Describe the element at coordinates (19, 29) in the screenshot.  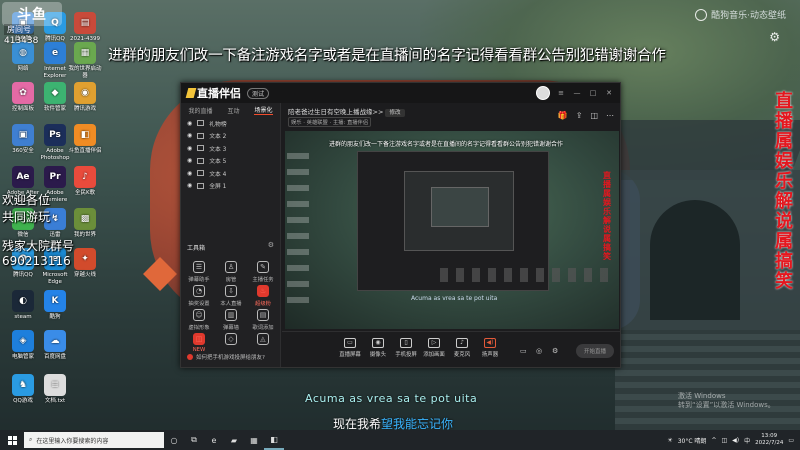
I see `room-label: 房间号` at that location.